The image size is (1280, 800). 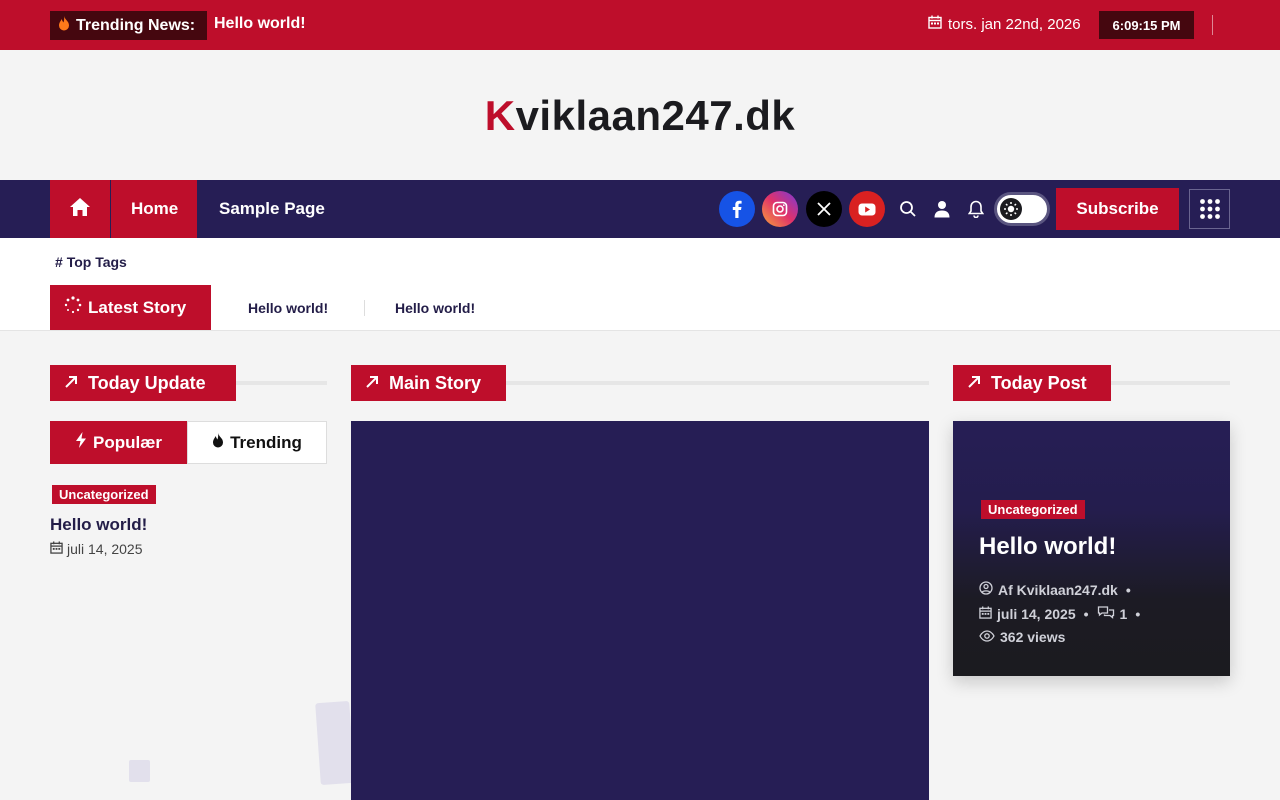 What do you see at coordinates (1004, 24) in the screenshot?
I see `date-display: tors. jan 22nd, 2026` at bounding box center [1004, 24].